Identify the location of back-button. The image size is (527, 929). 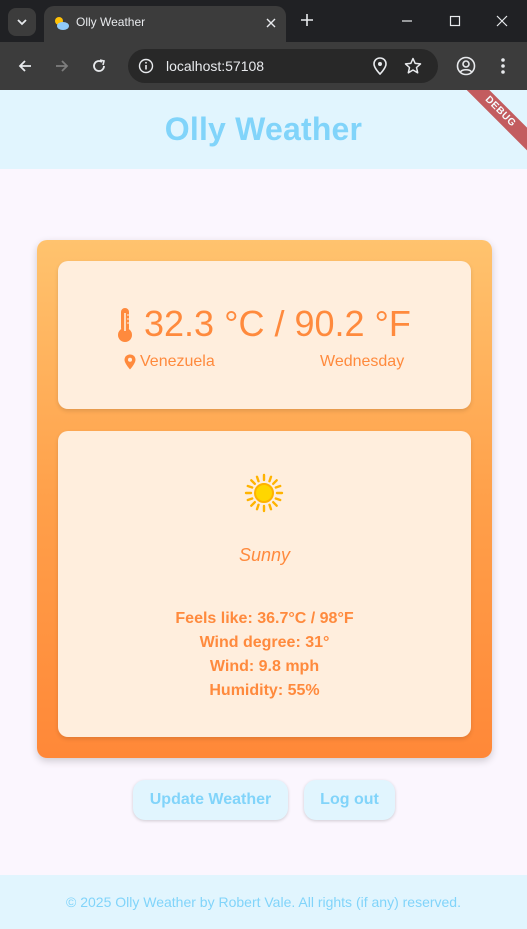
(25, 66).